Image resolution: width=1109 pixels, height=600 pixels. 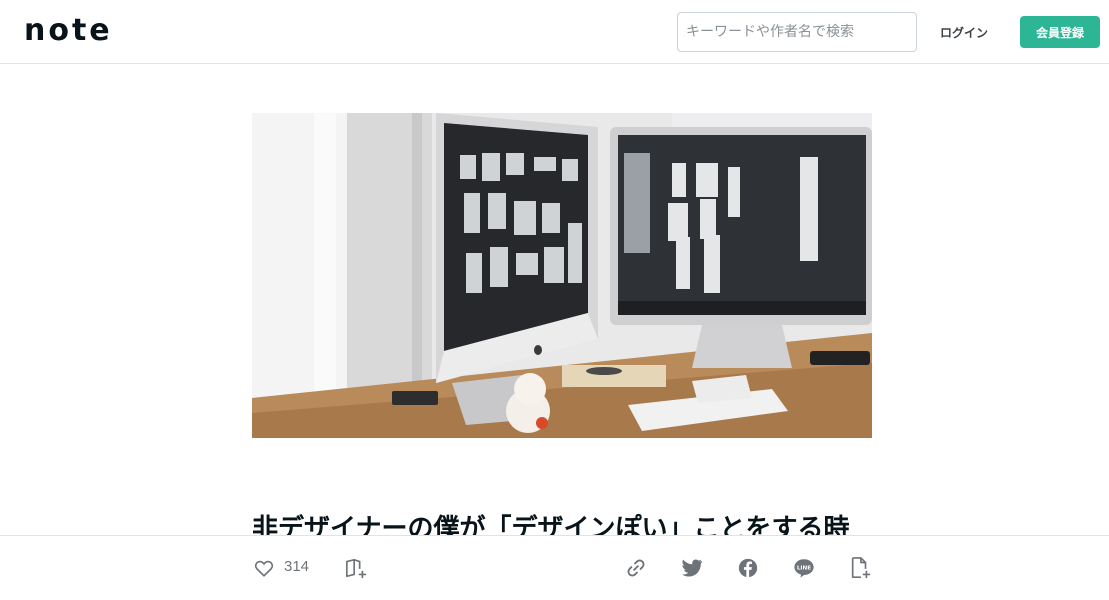 I want to click on copy-link-button, so click(x=636, y=568).